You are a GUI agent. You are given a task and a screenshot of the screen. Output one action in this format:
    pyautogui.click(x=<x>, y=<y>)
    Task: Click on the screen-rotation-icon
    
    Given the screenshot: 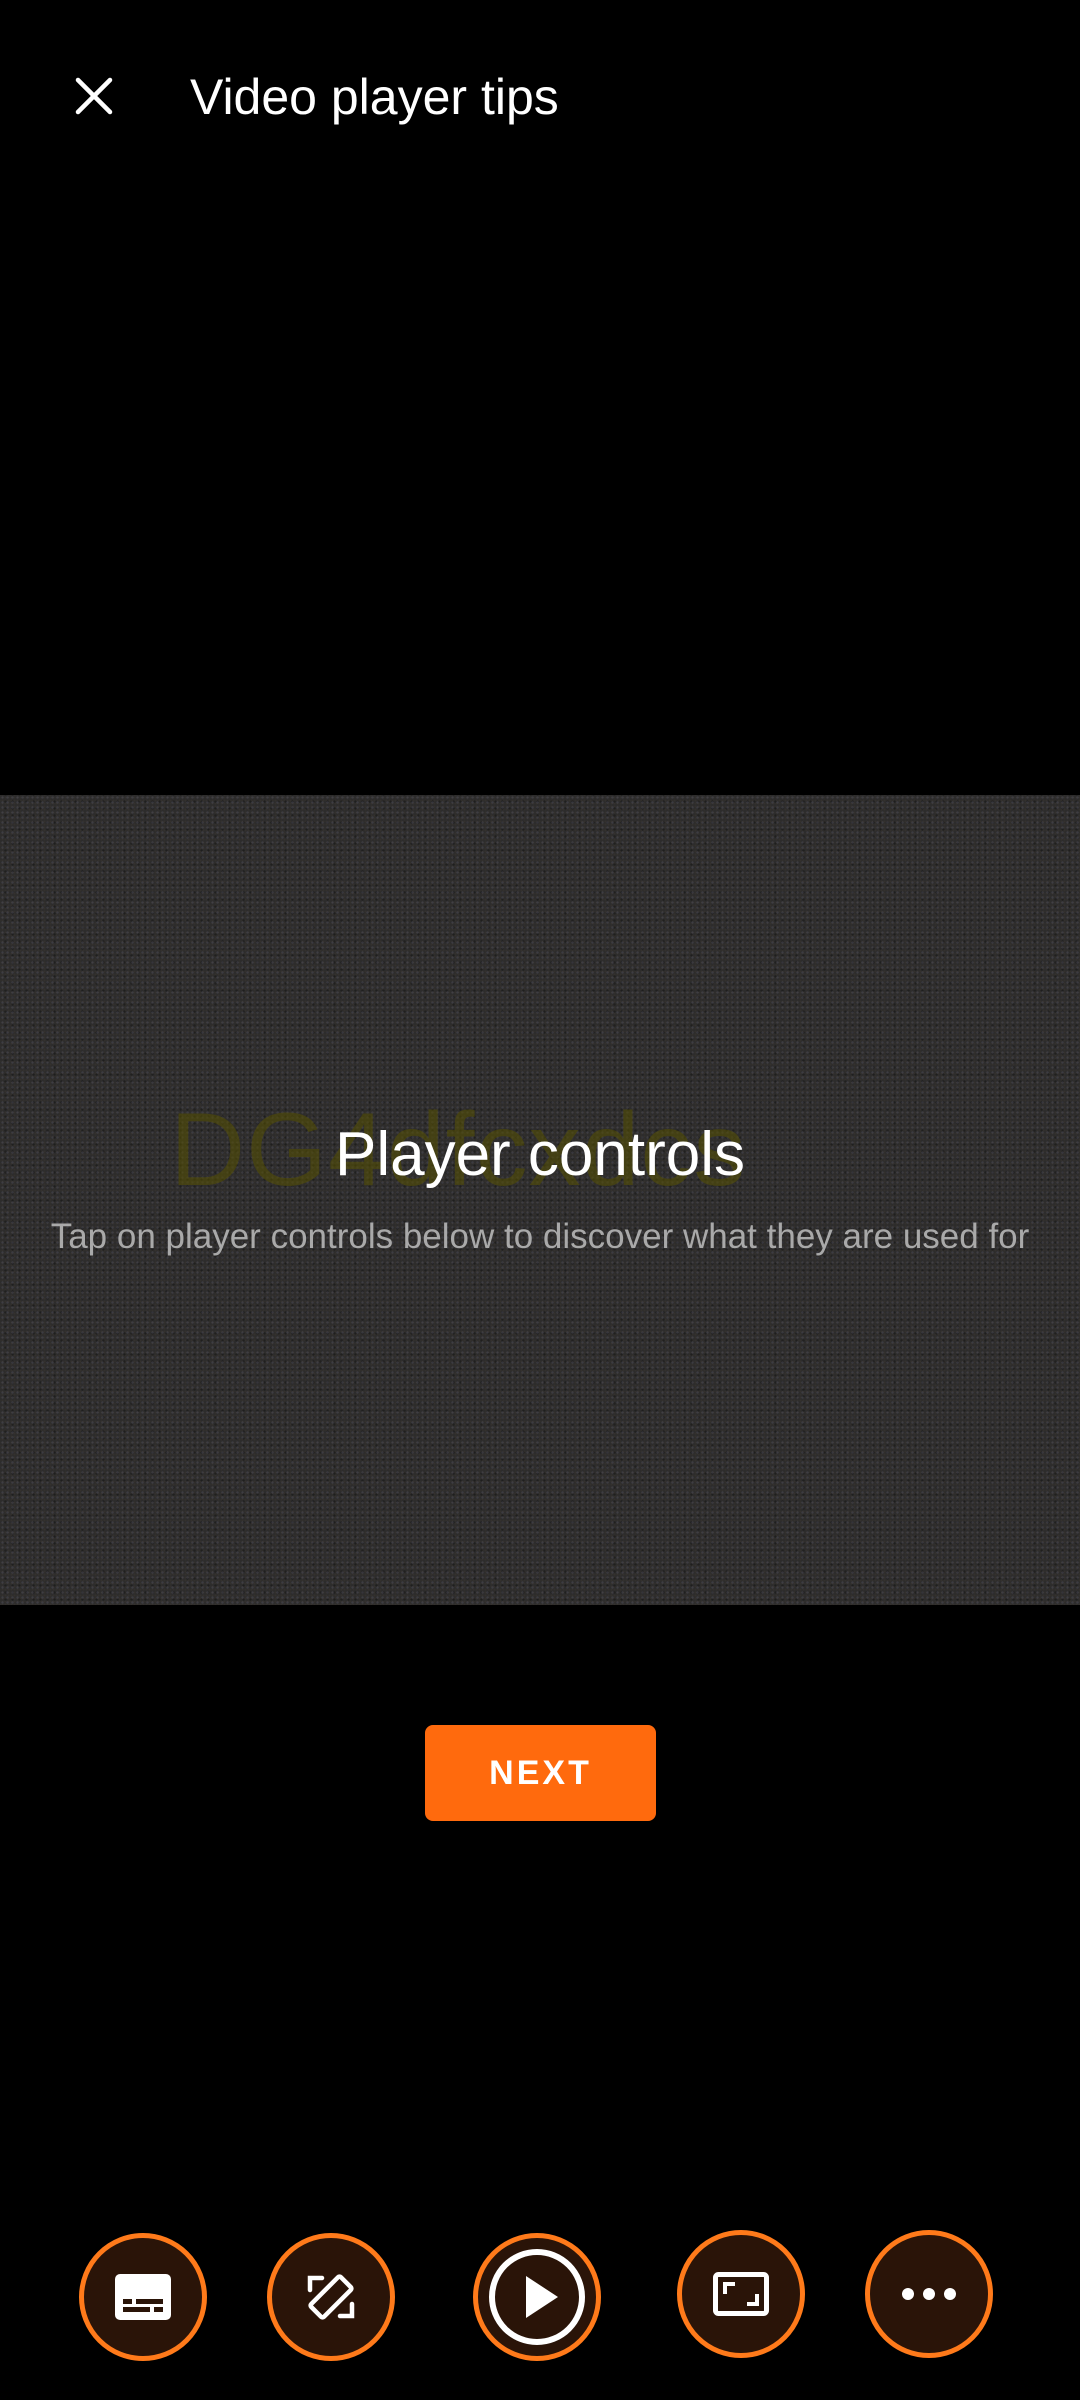 What is the action you would take?
    pyautogui.click(x=331, y=2297)
    